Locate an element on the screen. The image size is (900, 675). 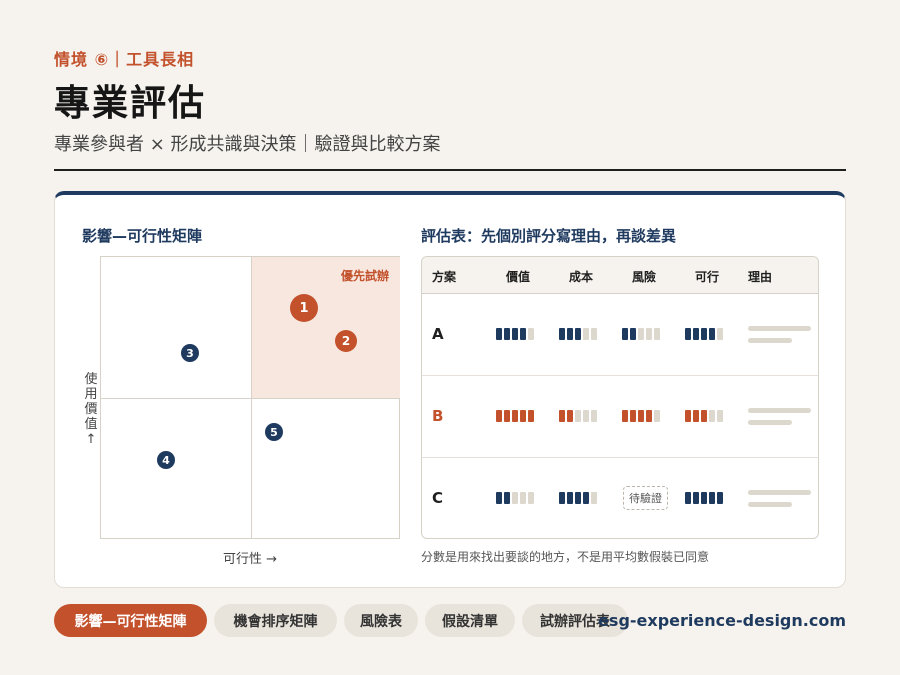
table-note: 分數是用來找出要談的地方，不是用平均數假裝已同意 is located at coordinates (565, 557).